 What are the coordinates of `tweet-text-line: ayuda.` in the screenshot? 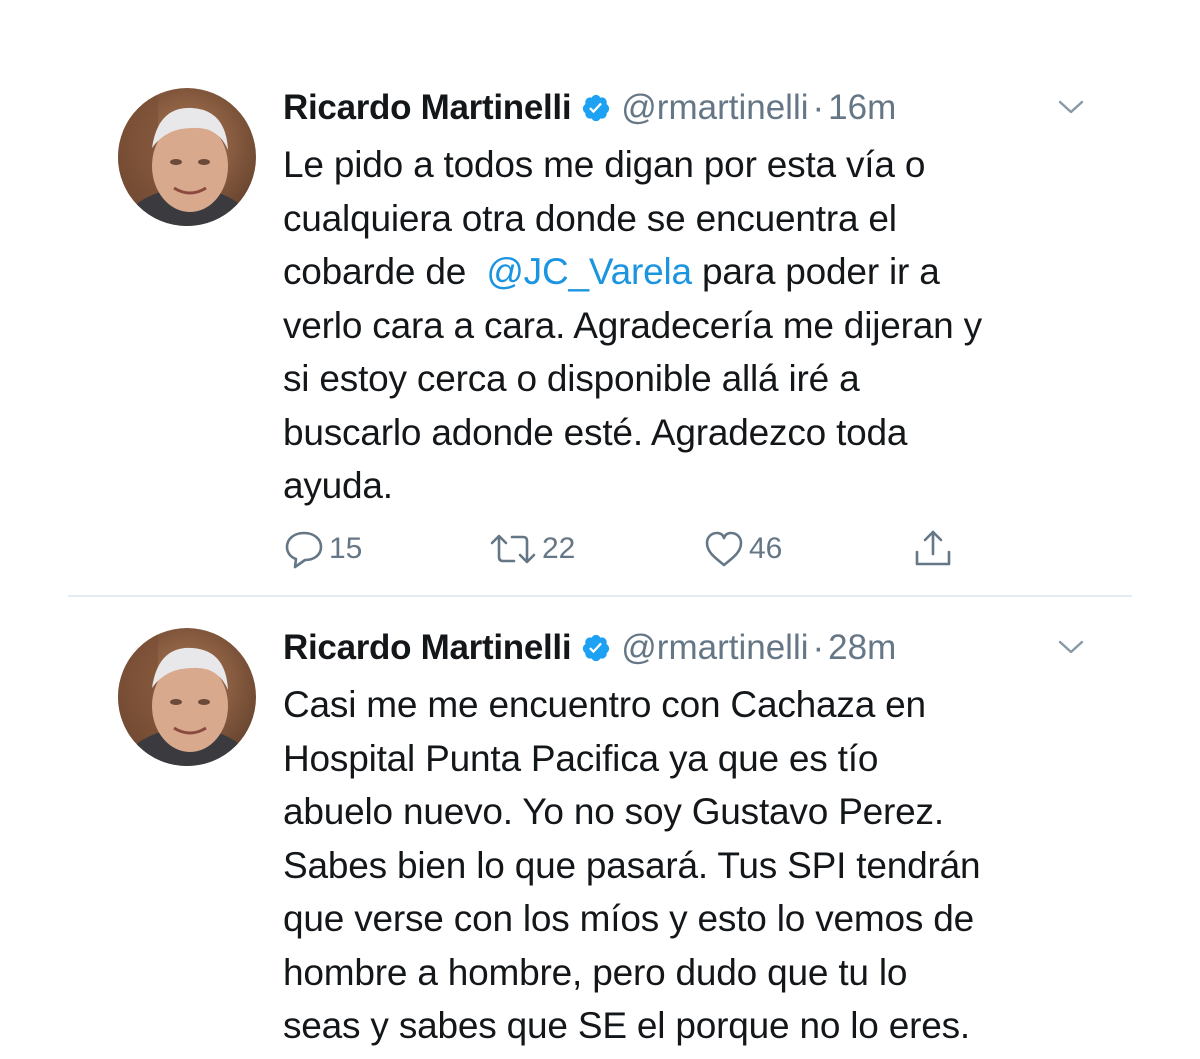 It's located at (723, 486).